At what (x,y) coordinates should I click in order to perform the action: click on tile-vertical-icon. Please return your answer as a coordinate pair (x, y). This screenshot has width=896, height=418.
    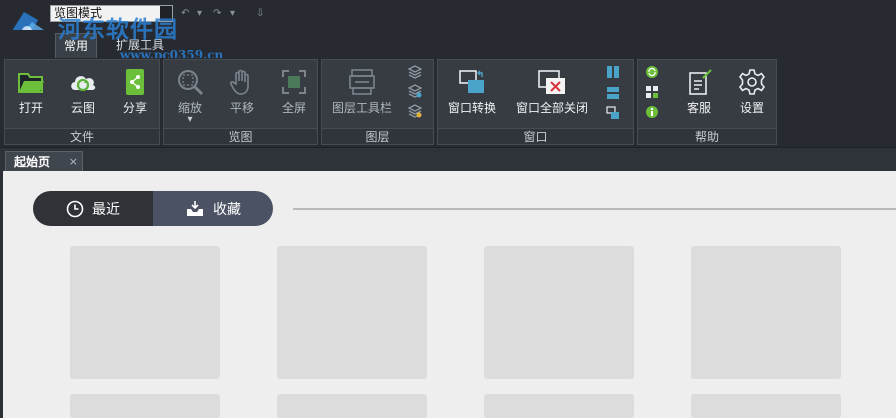
    Looking at the image, I should click on (613, 72).